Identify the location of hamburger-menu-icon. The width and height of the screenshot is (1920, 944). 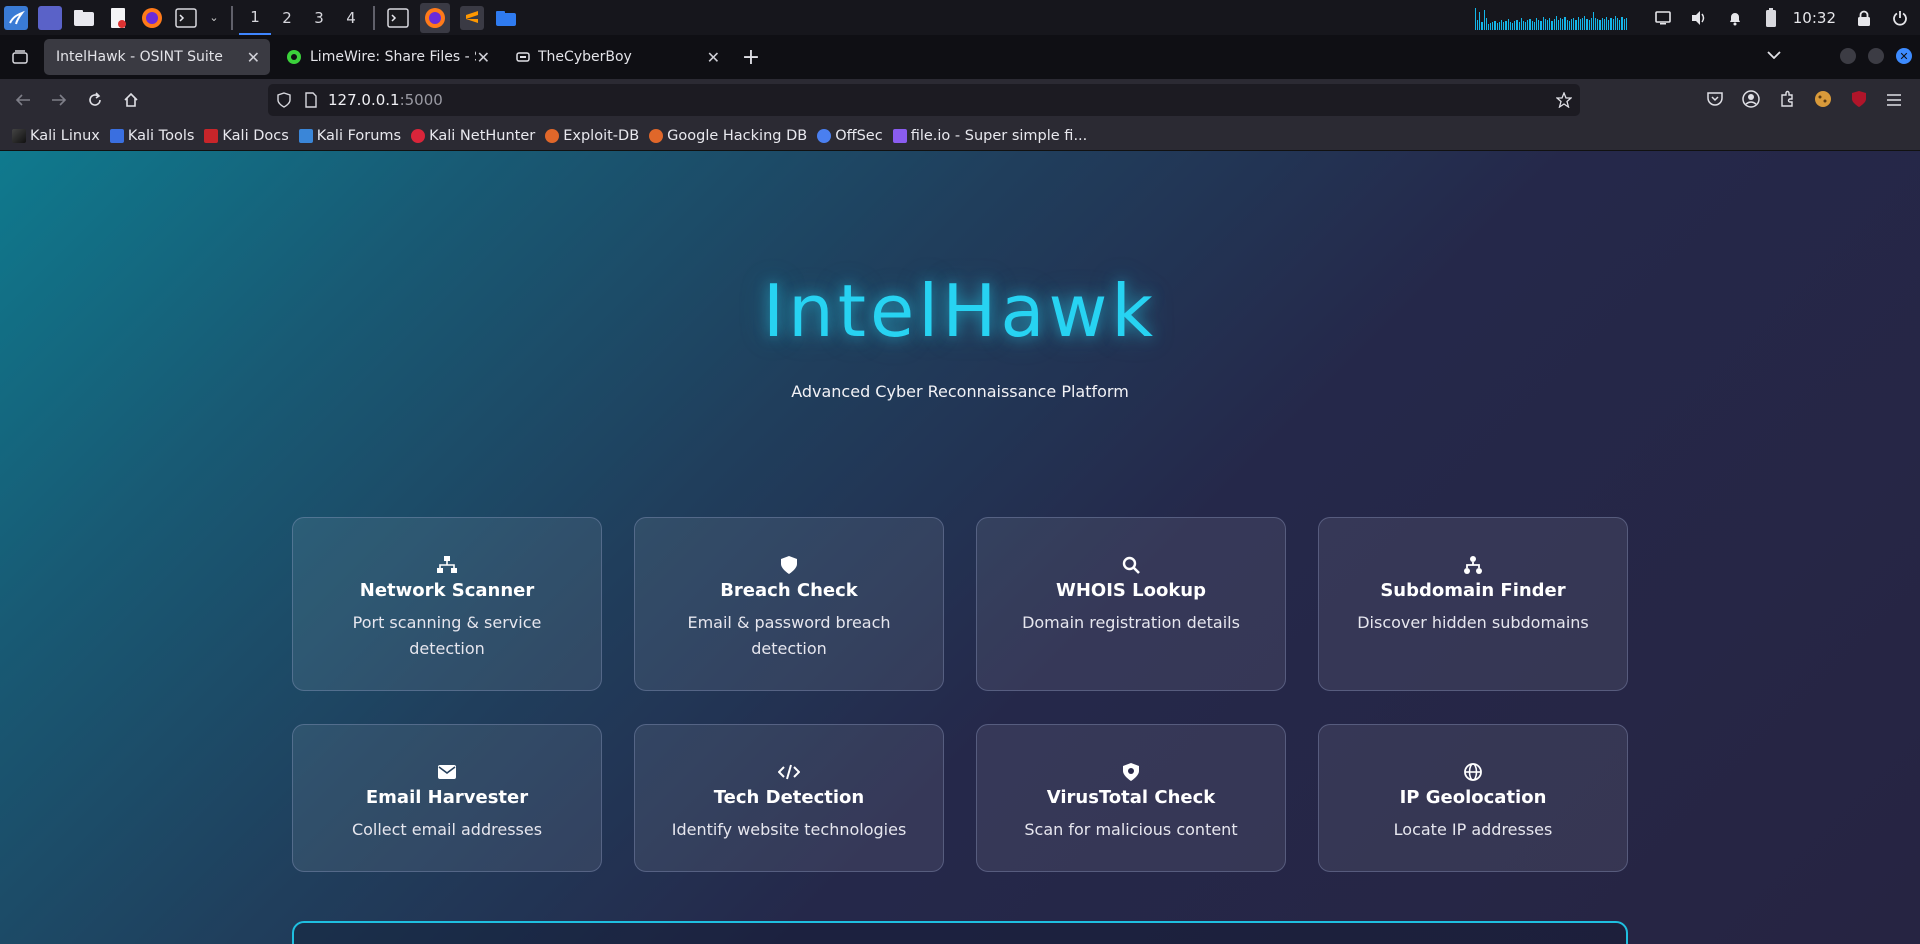
(1894, 101).